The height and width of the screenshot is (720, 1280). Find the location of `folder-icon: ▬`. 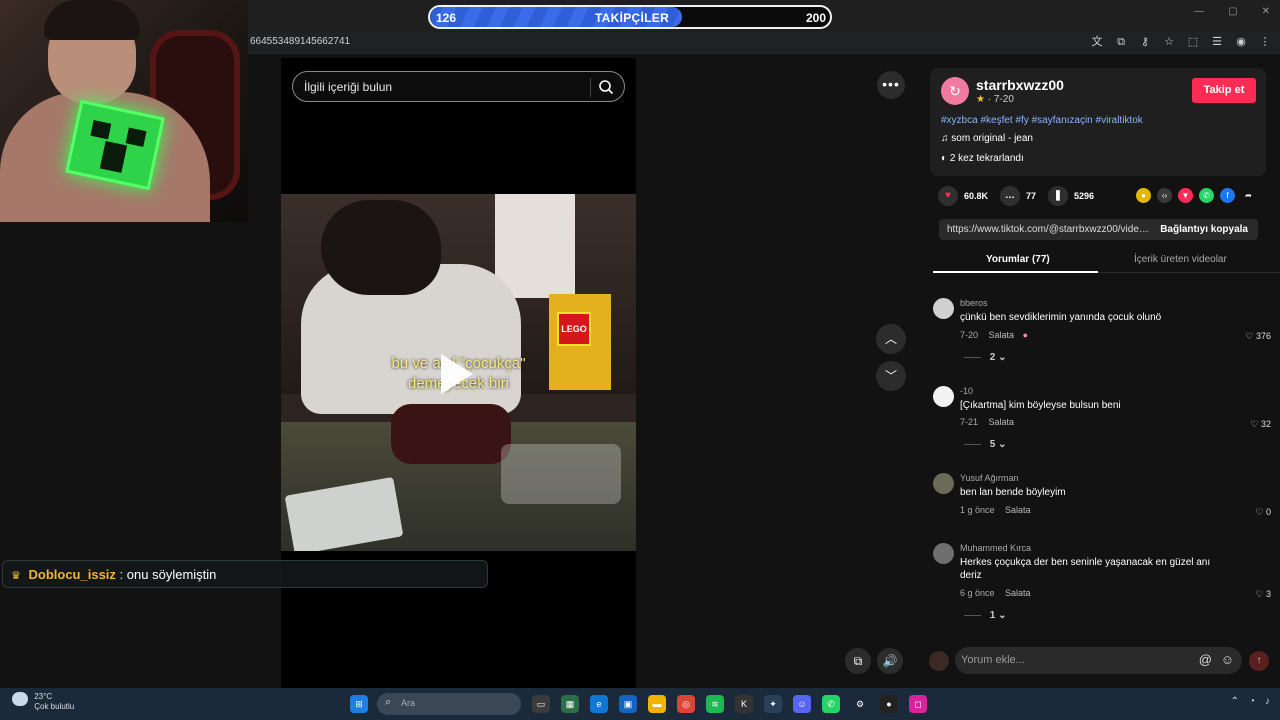

folder-icon: ▬ is located at coordinates (657, 704).